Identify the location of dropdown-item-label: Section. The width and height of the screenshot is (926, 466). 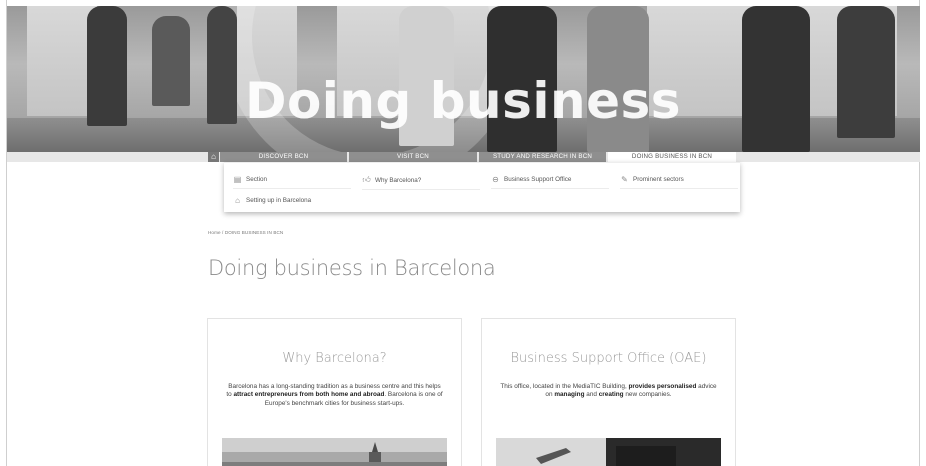
(257, 179).